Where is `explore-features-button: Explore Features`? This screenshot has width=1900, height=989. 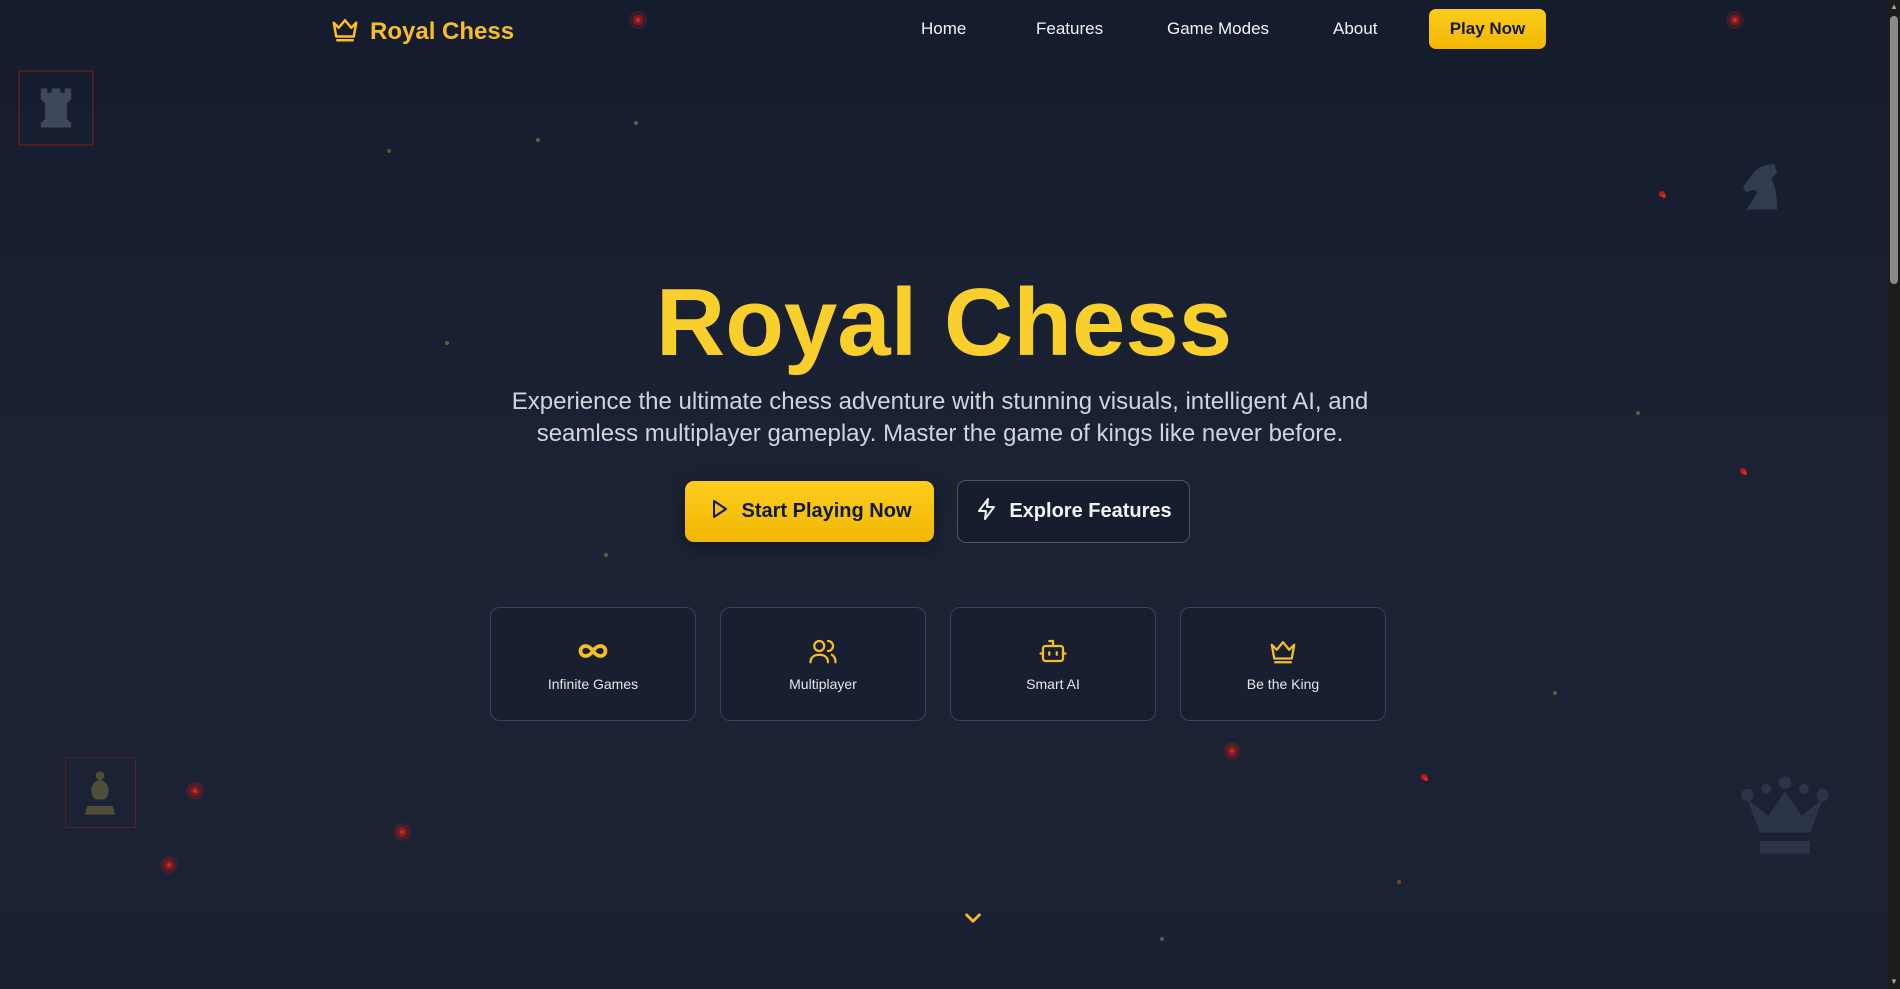
explore-features-button: Explore Features is located at coordinates (1073, 511).